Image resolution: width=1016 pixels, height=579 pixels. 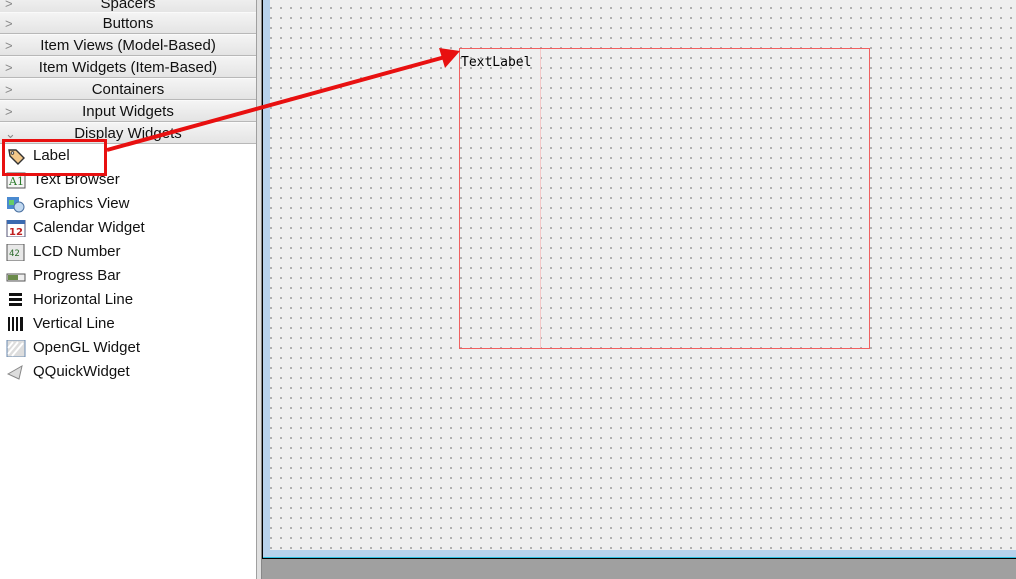 I want to click on item-label: LCD Number, so click(x=77, y=251).